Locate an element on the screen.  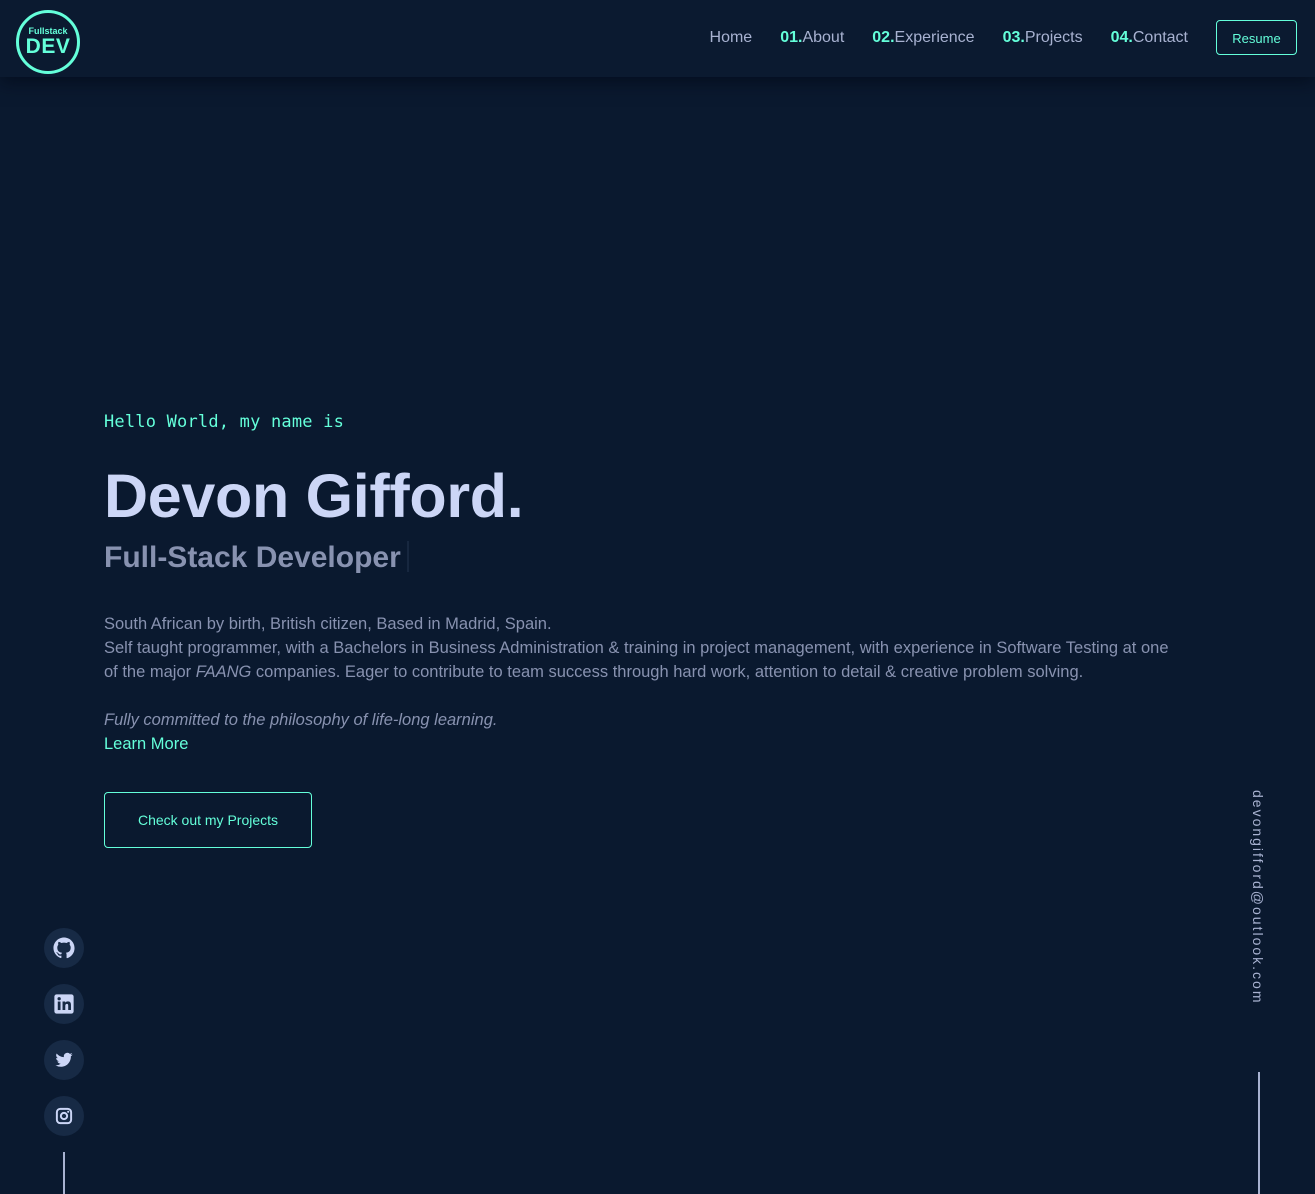
logo-main-text: DEV is located at coordinates (48, 46).